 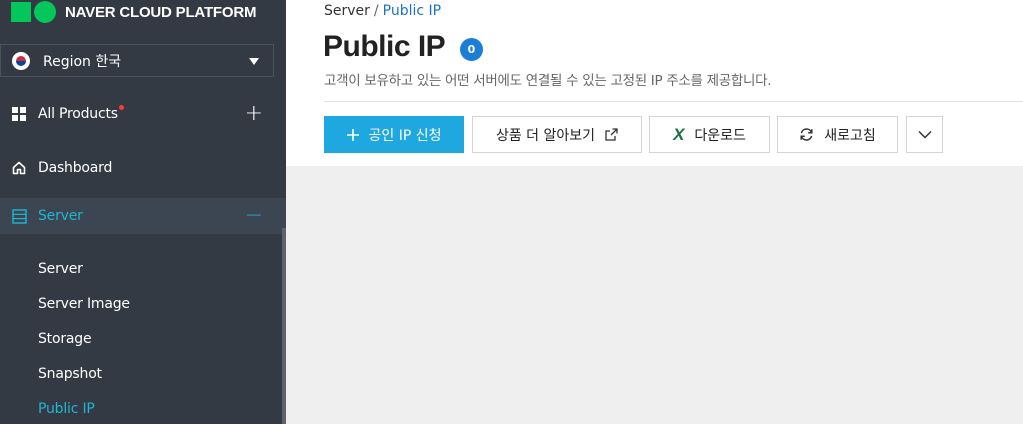 I want to click on breadcrumb: Server / Public IP, so click(x=382, y=11).